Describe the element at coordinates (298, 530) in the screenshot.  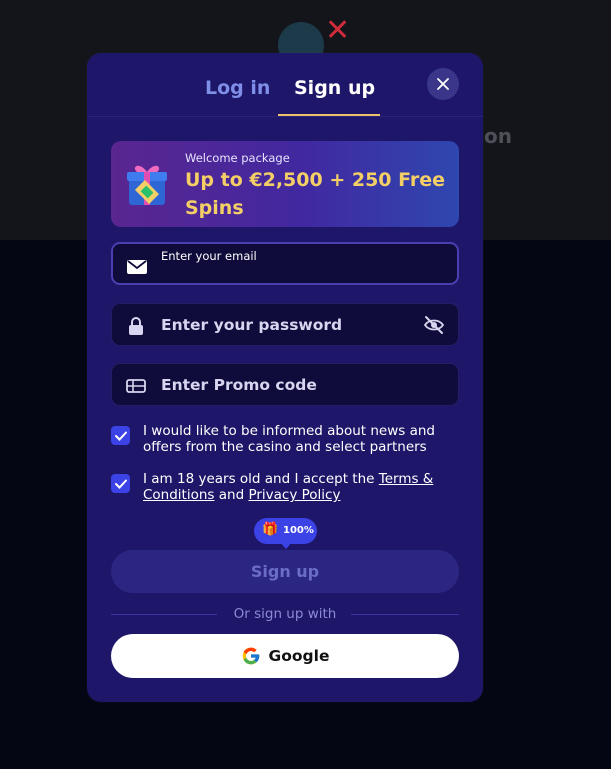
I see `bonus-percent-text: 100%` at that location.